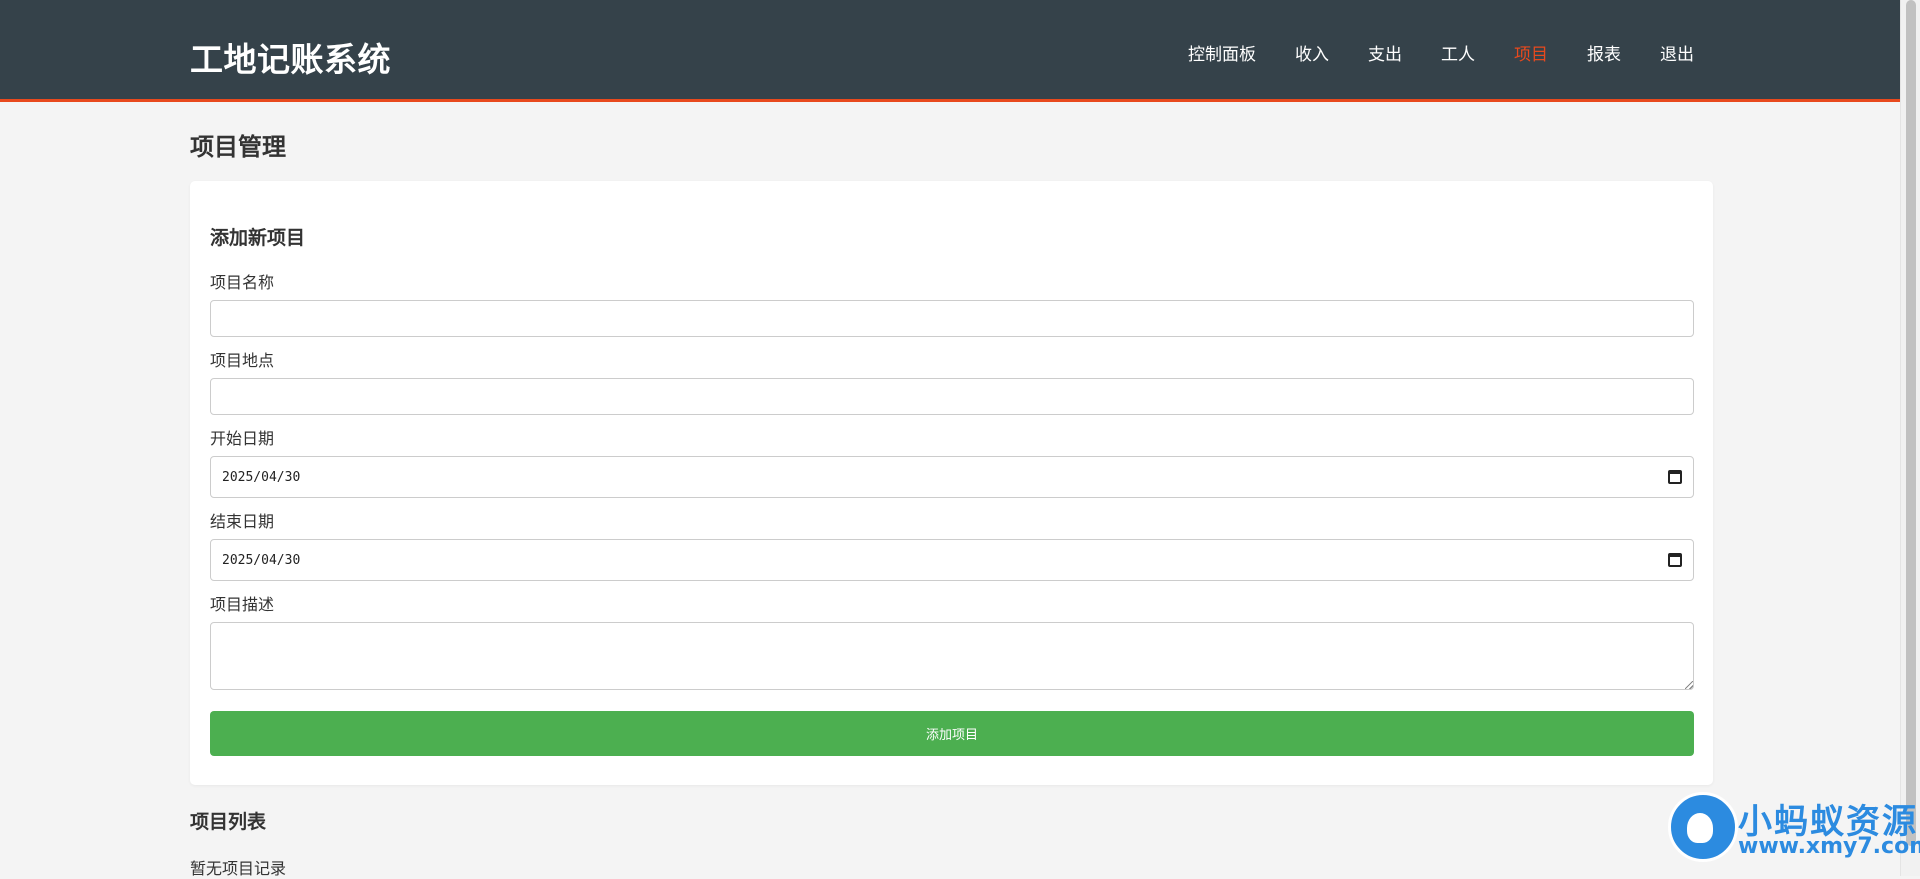  Describe the element at coordinates (1792, 832) in the screenshot. I see `site-watermark: 小蚂蚁资源网 www.xmy7.com` at that location.